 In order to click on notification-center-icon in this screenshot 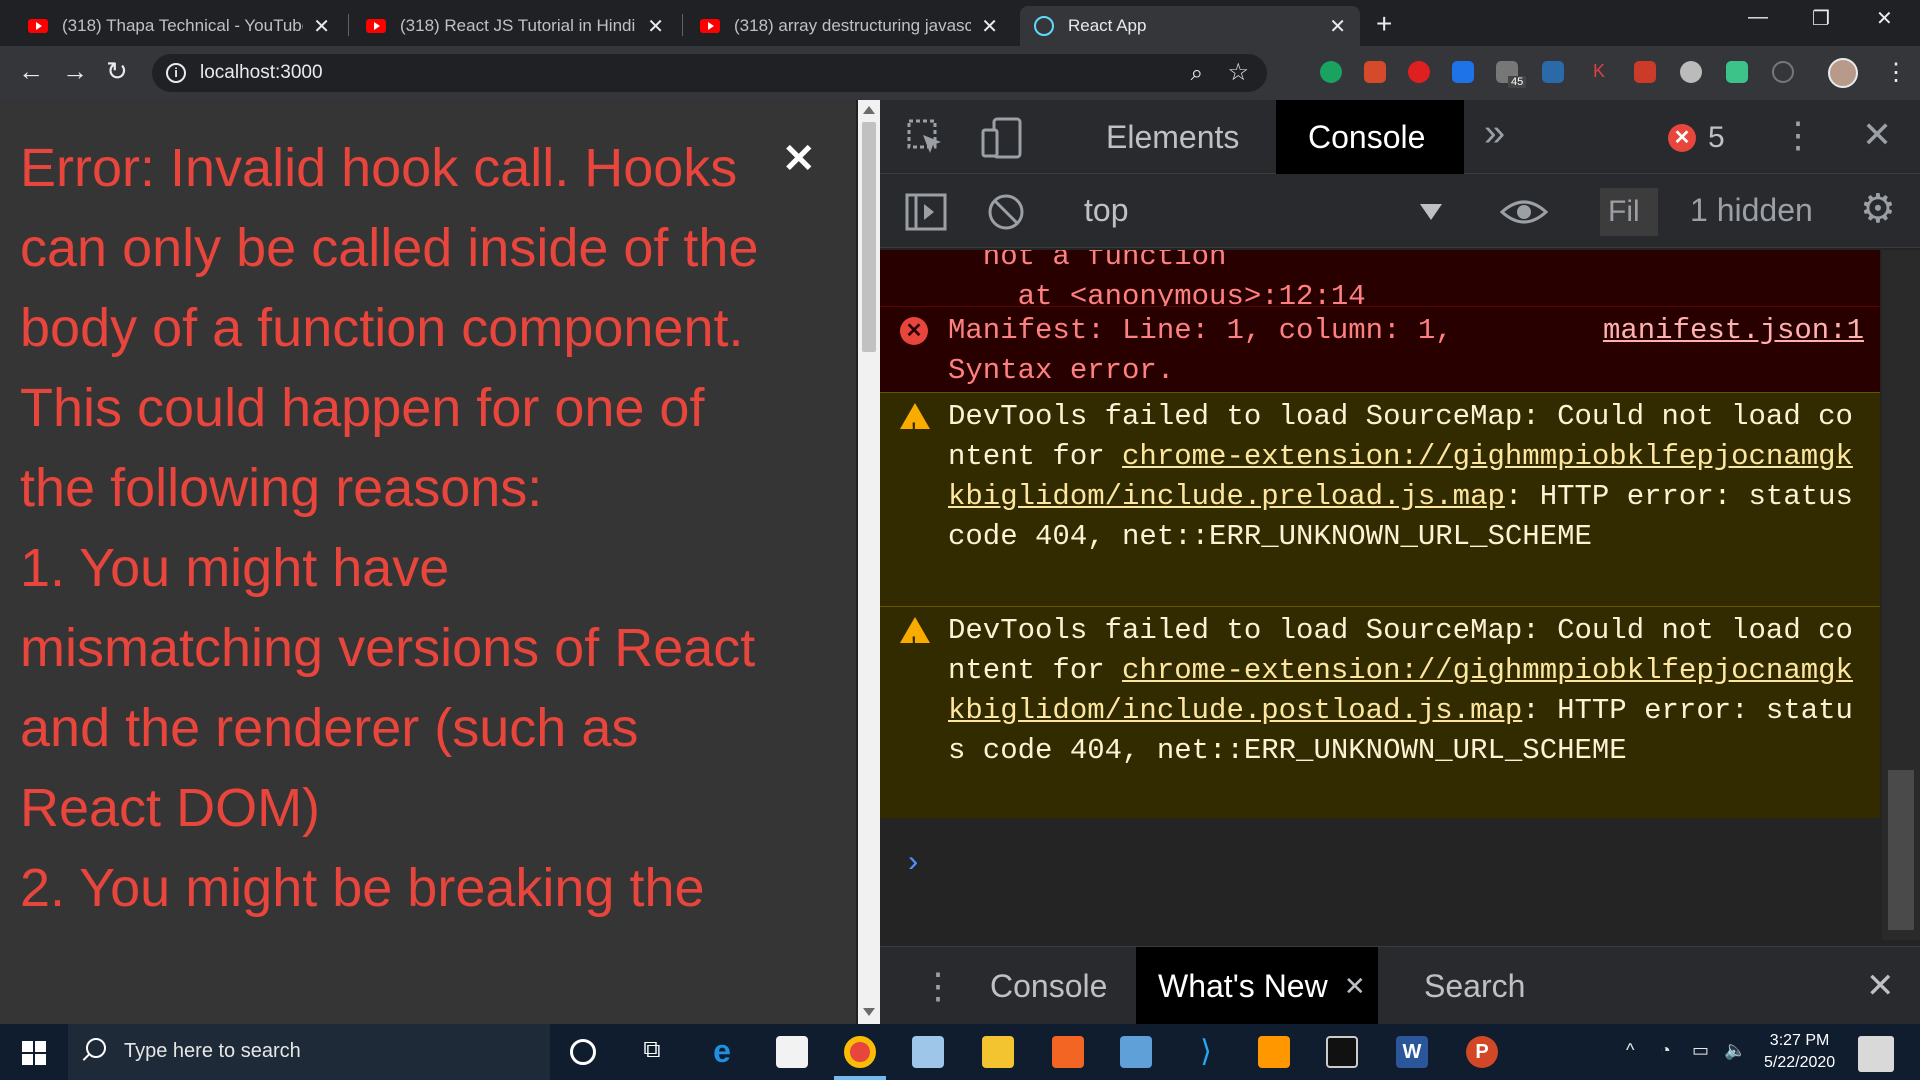, I will do `click(1876, 1054)`.